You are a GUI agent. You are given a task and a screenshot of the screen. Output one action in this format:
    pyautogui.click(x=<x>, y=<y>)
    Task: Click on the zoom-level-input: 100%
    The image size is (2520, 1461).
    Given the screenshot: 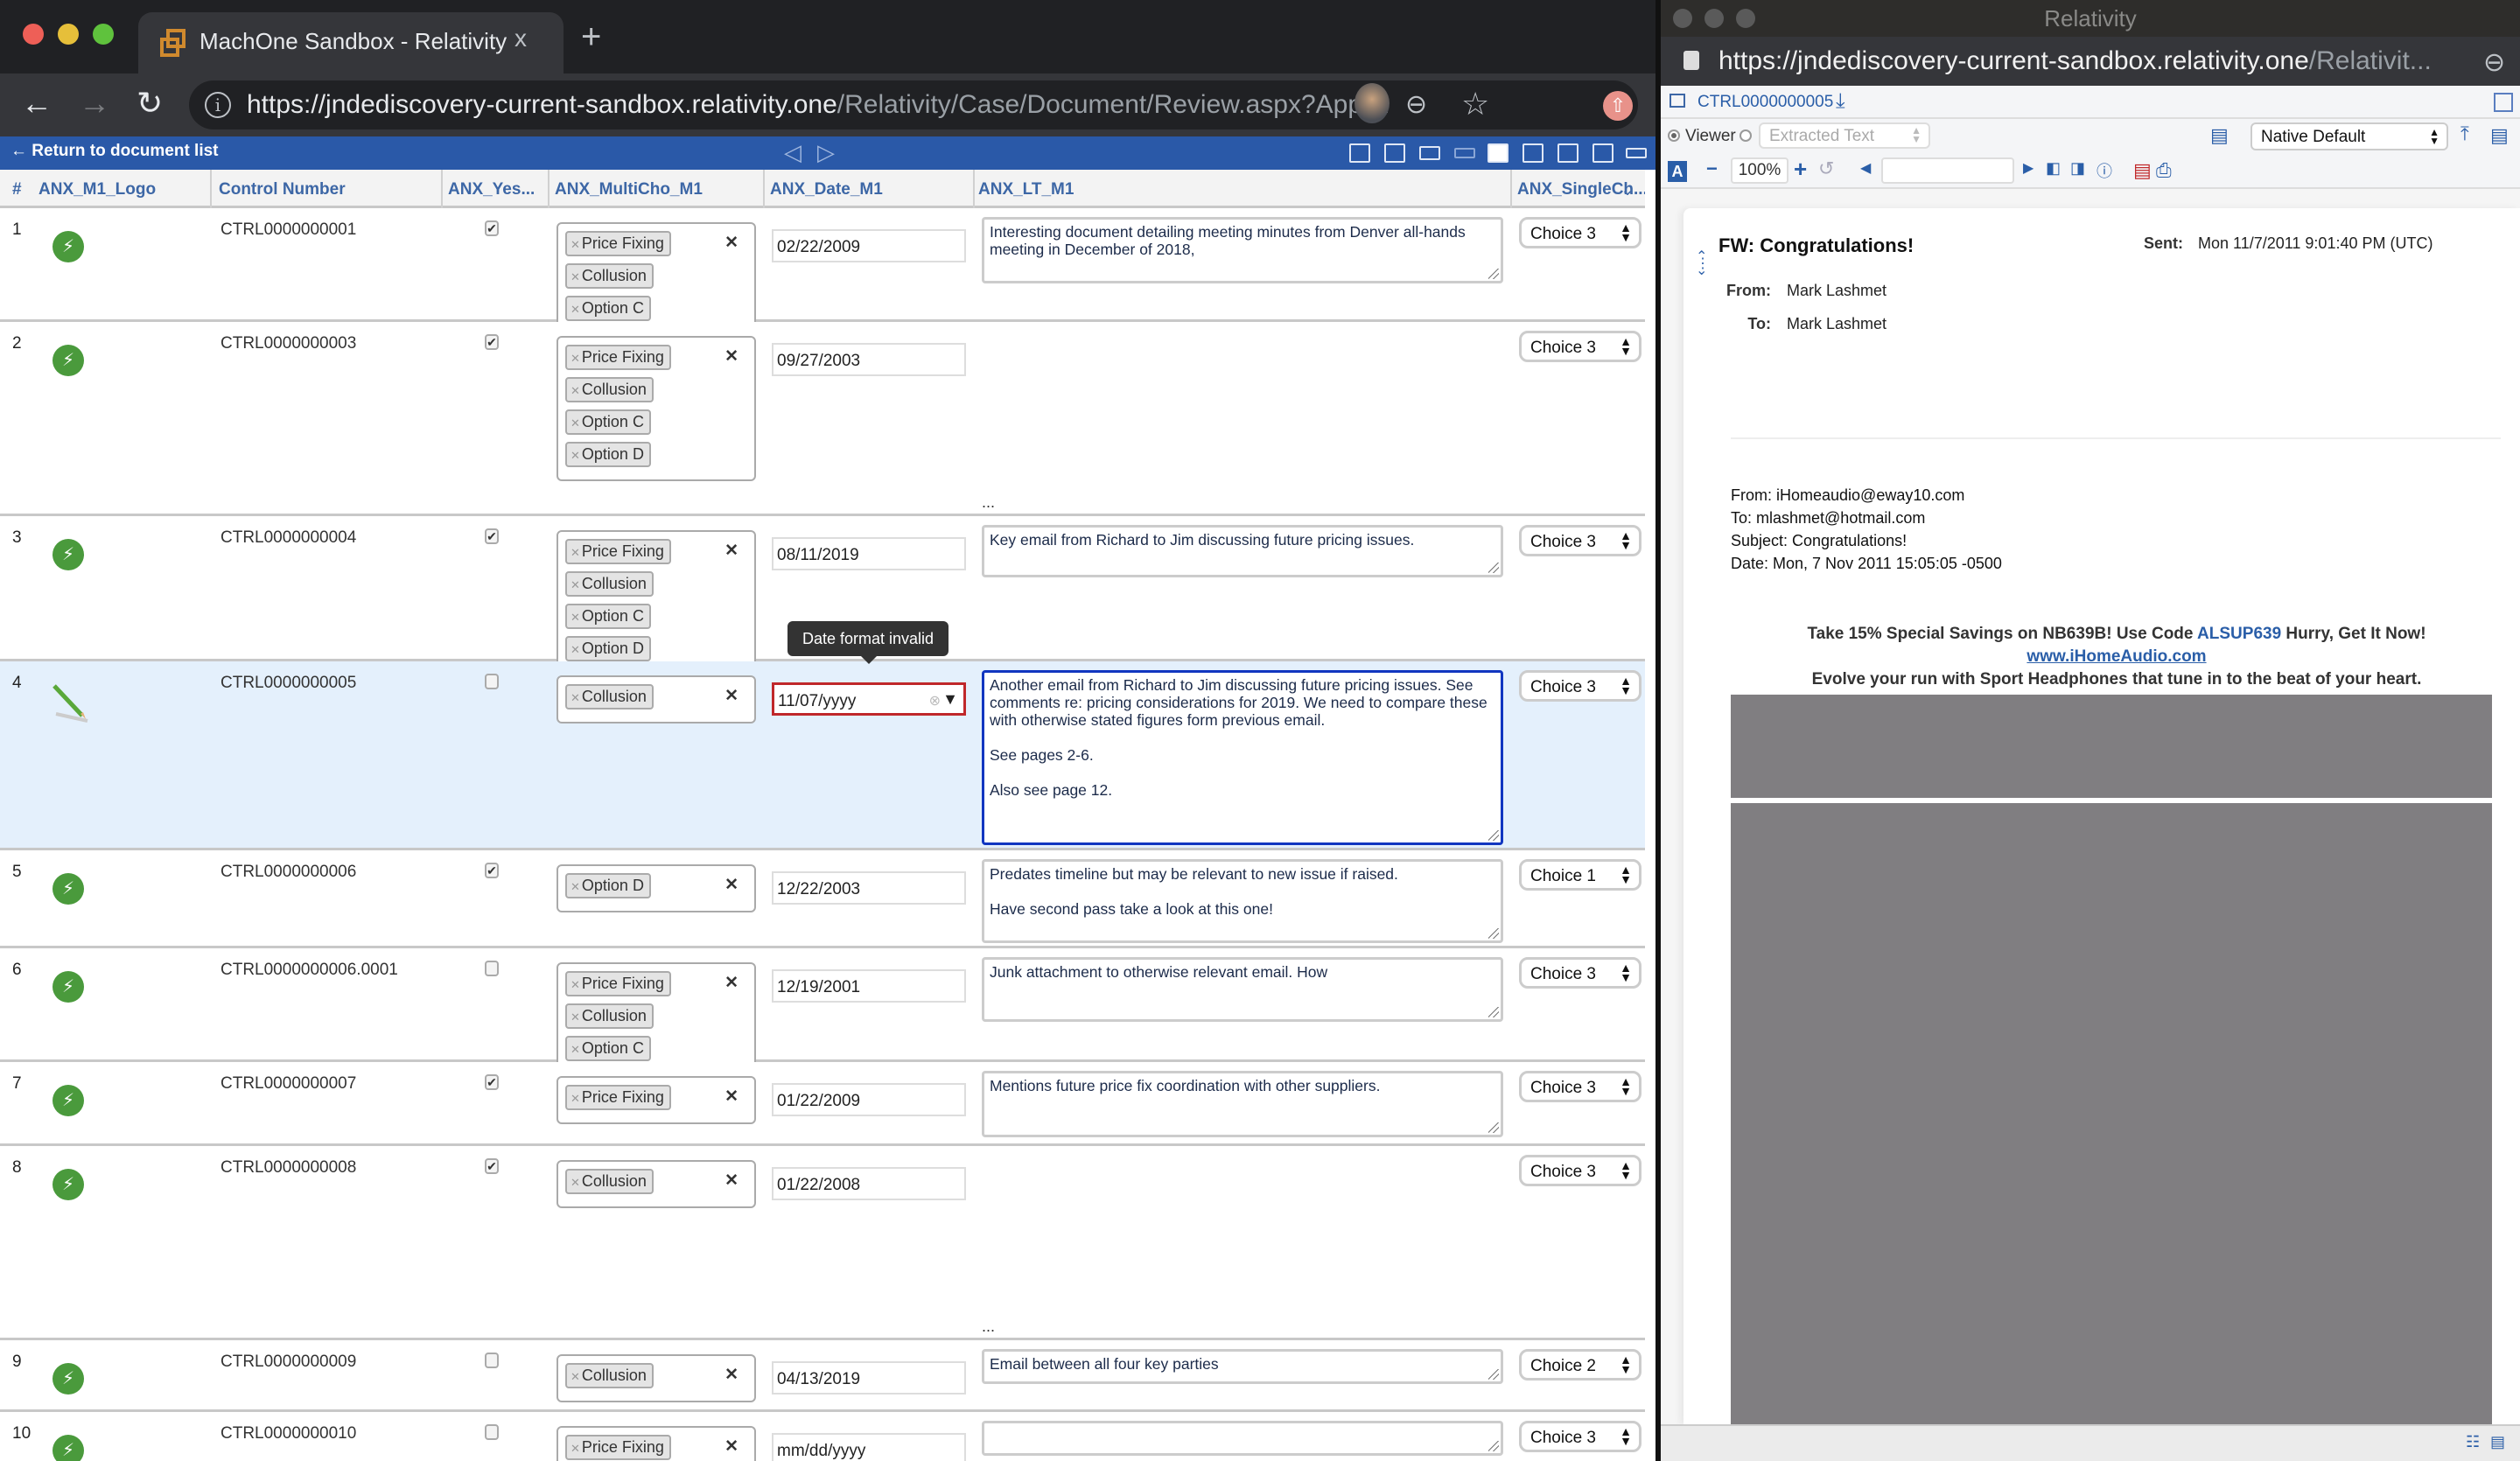 What is the action you would take?
    pyautogui.click(x=1759, y=170)
    